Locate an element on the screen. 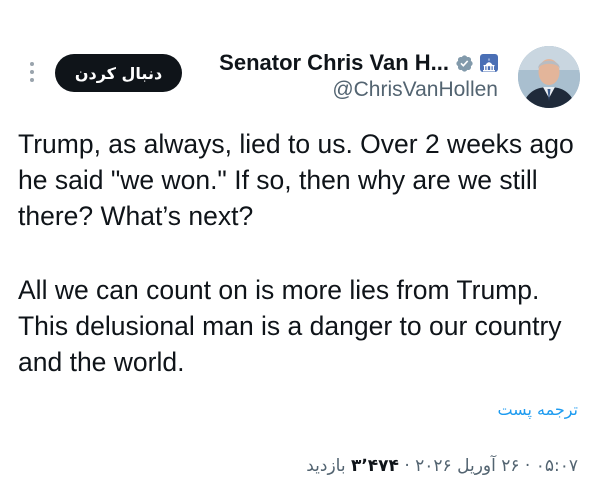 Image resolution: width=600 pixels, height=502 pixels. capitol-icon is located at coordinates (489, 63).